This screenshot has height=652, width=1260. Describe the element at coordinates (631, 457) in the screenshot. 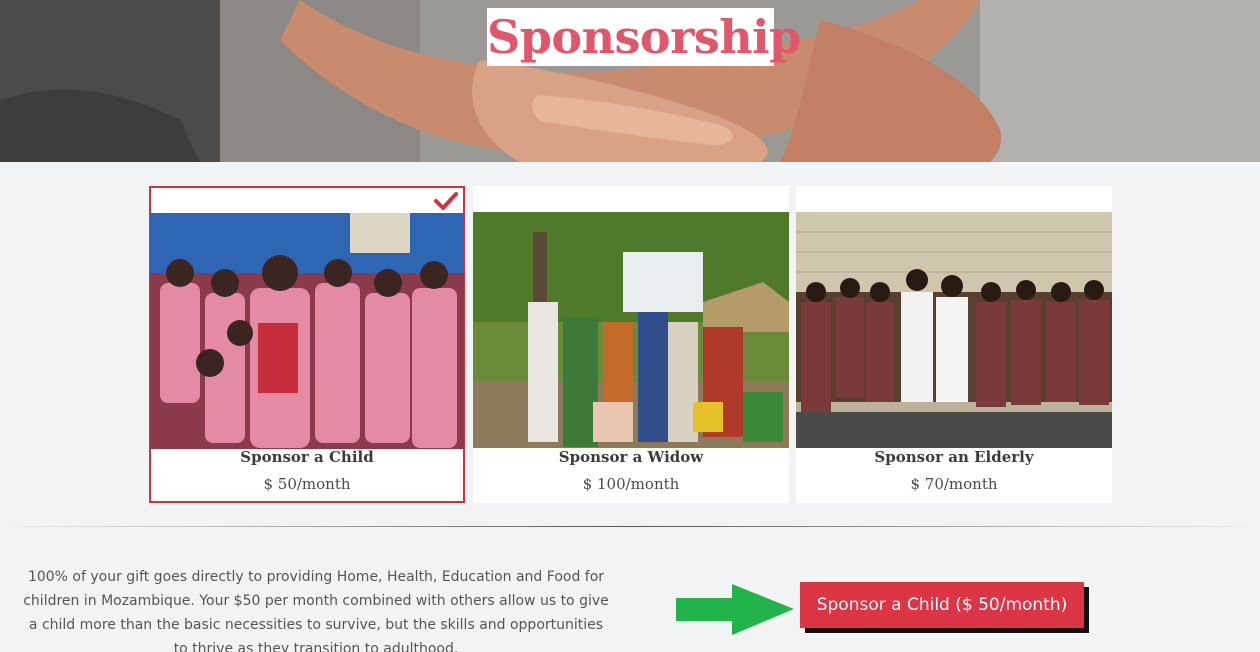

I see `card-title: Sponsor a Widow` at that location.